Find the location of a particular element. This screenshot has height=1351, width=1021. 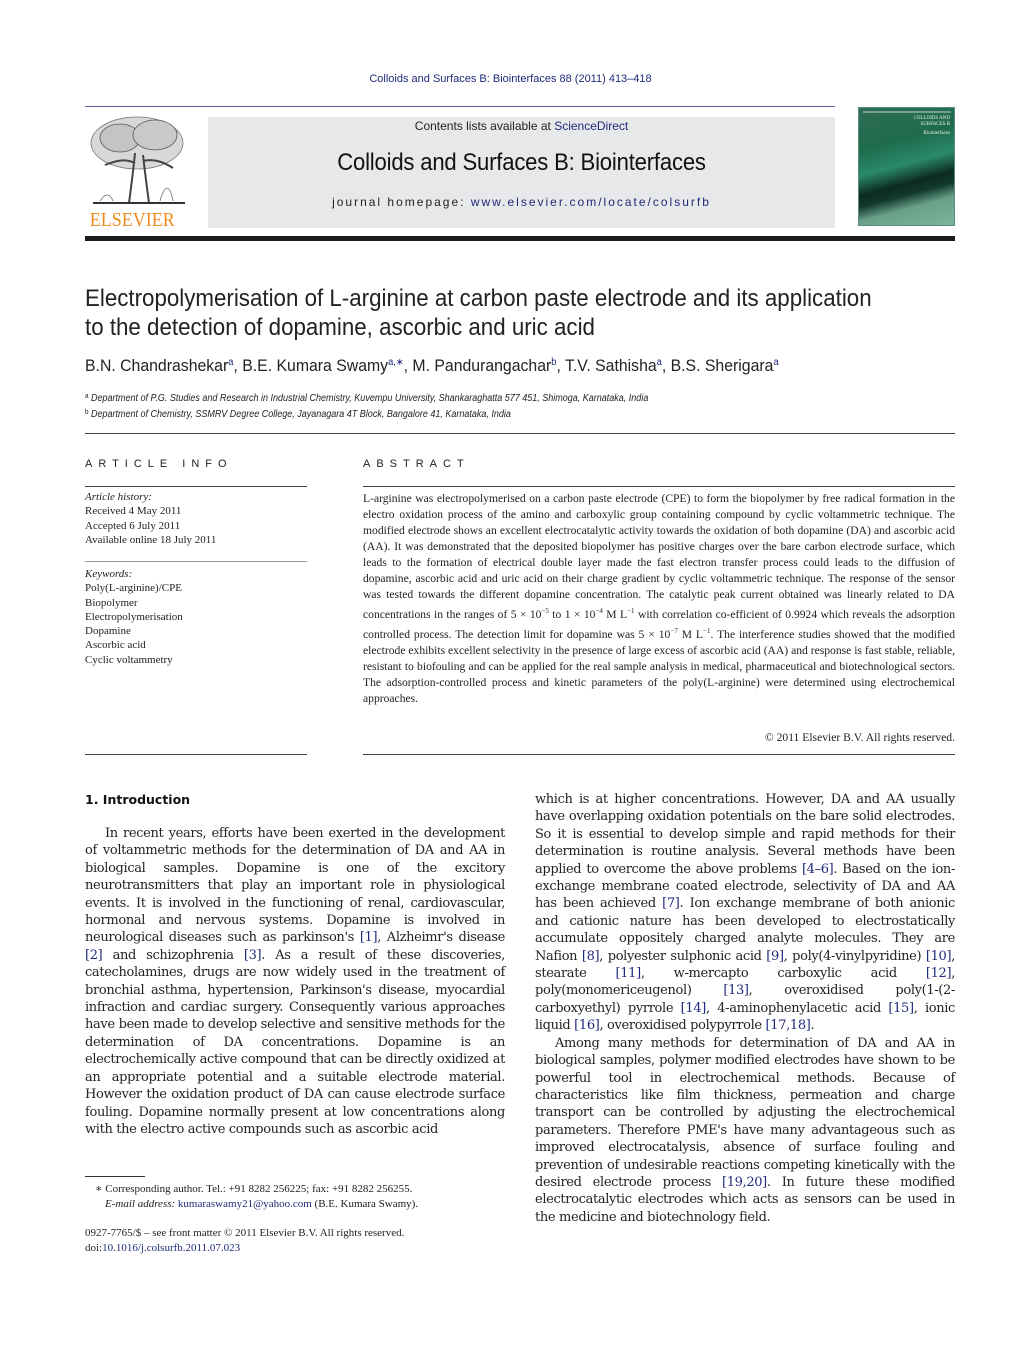

keyword: Dopamine is located at coordinates (108, 631).